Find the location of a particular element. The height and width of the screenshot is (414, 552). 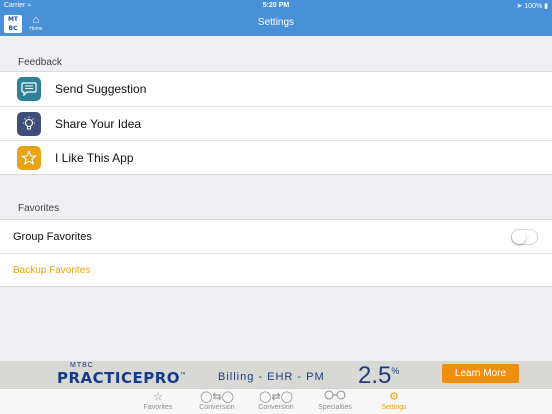

backup-favorites-row: Backup Favorites is located at coordinates (276, 269).